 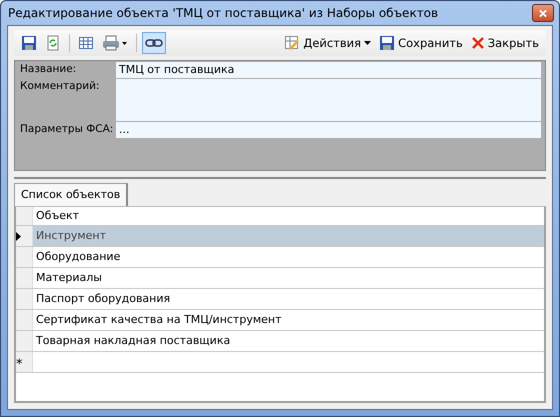 What do you see at coordinates (280, 278) in the screenshot?
I see `table-row: Материалы` at bounding box center [280, 278].